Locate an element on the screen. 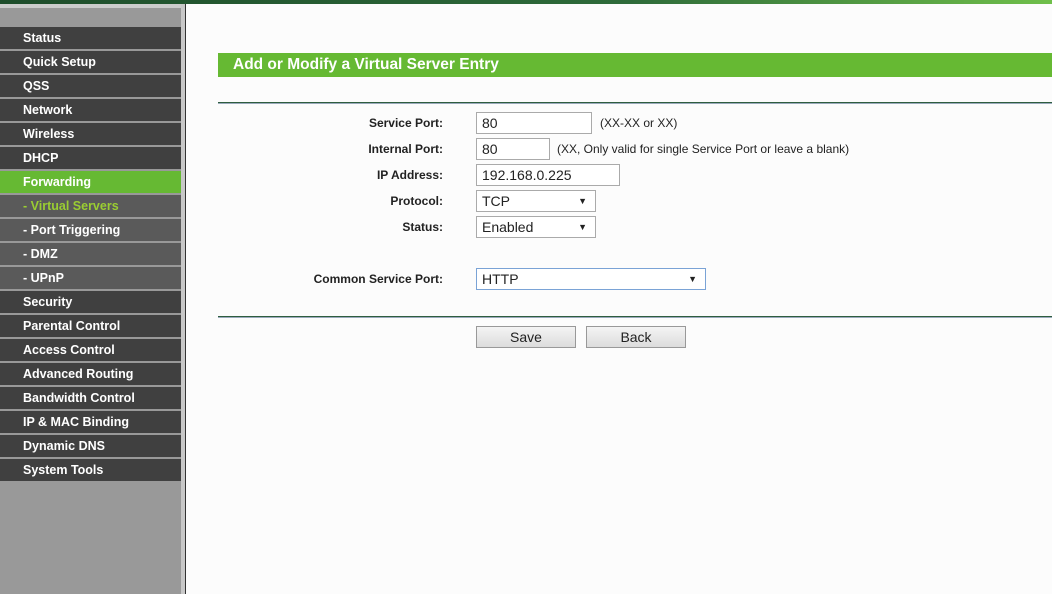 The image size is (1052, 594). sidebar-item-advanced-routing: Advanced Routing is located at coordinates (90, 374).